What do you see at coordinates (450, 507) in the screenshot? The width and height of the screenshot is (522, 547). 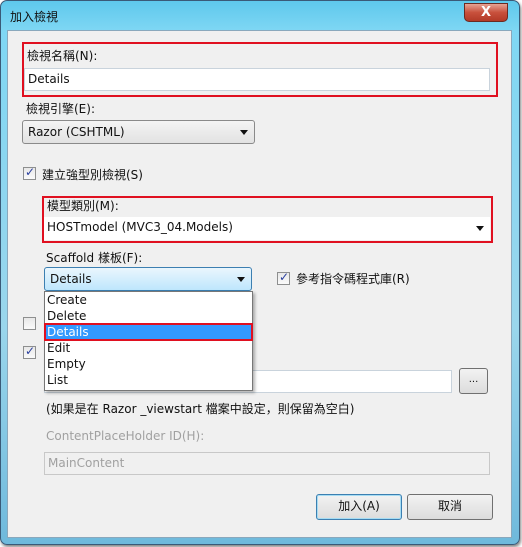 I see `cancel-button: 取消` at bounding box center [450, 507].